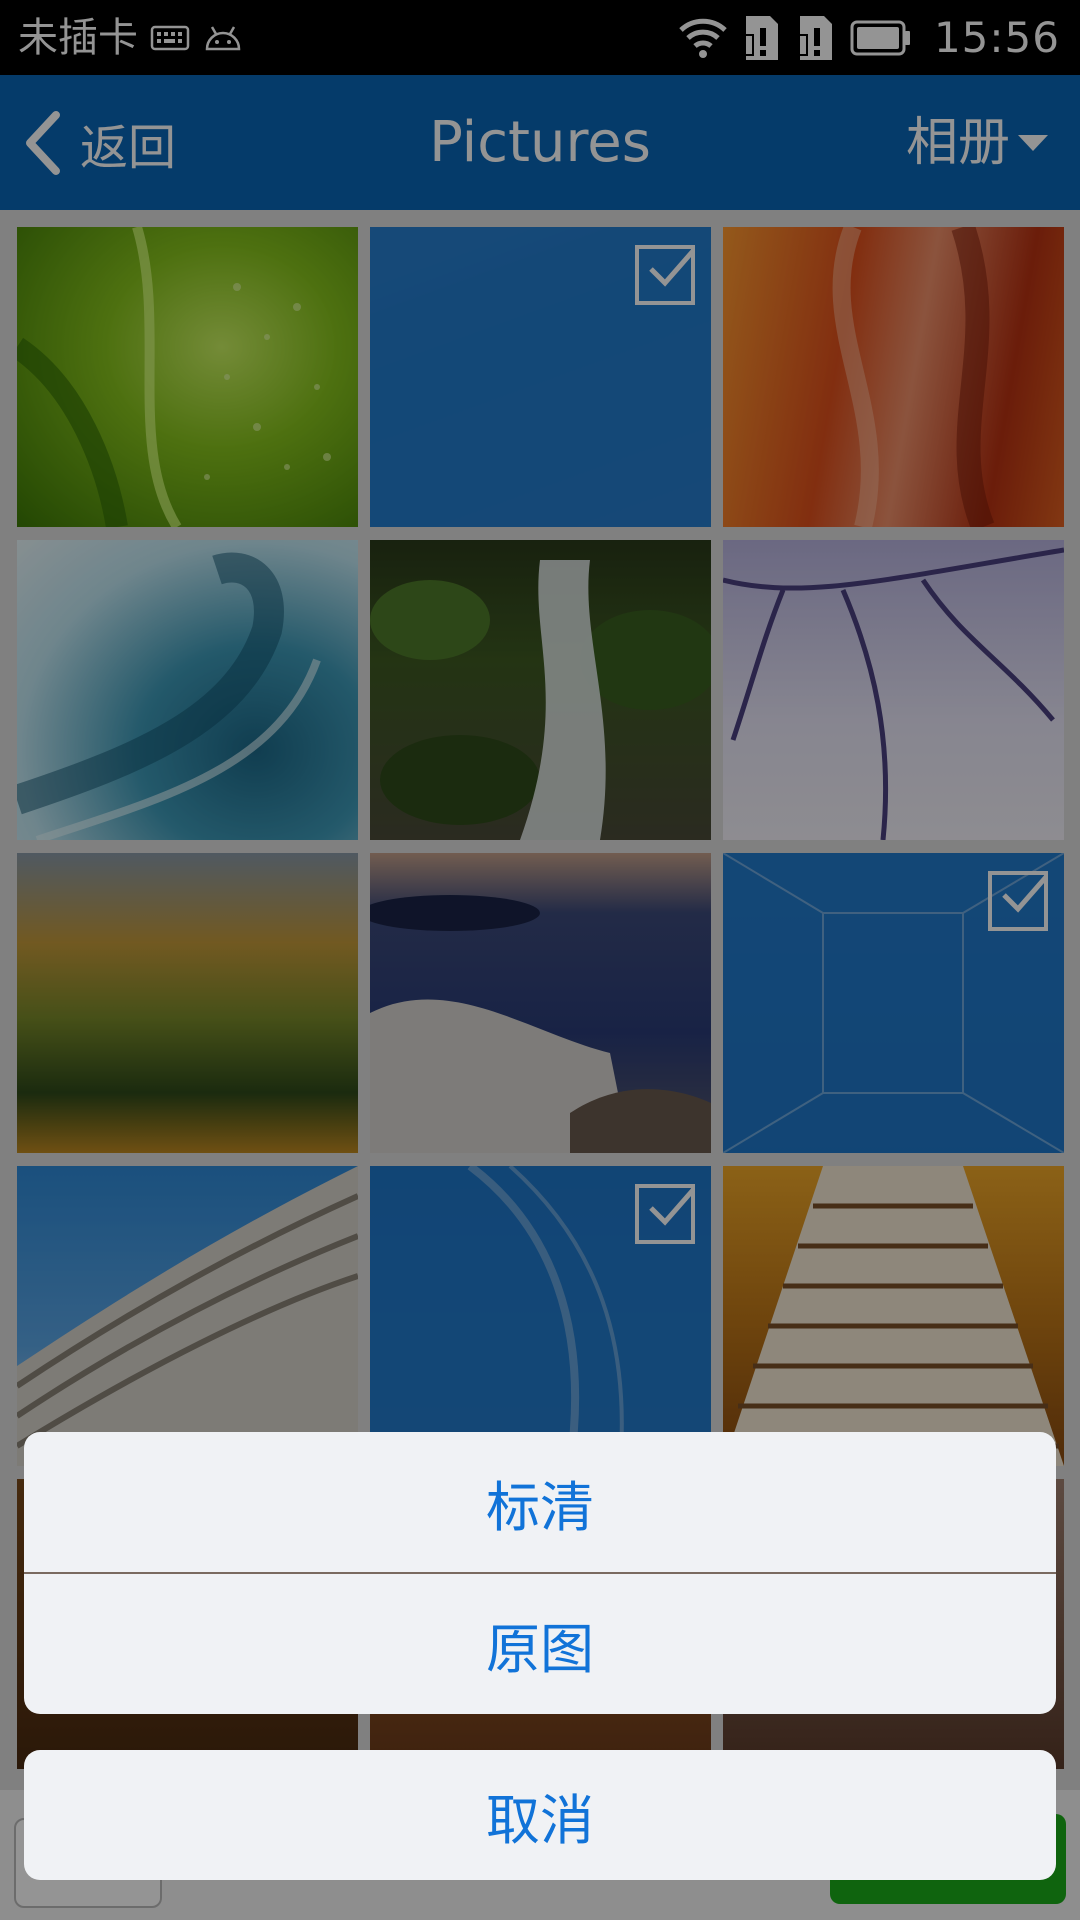  Describe the element at coordinates (540, 1502) in the screenshot. I see `option-standard-quality: 标清` at that location.